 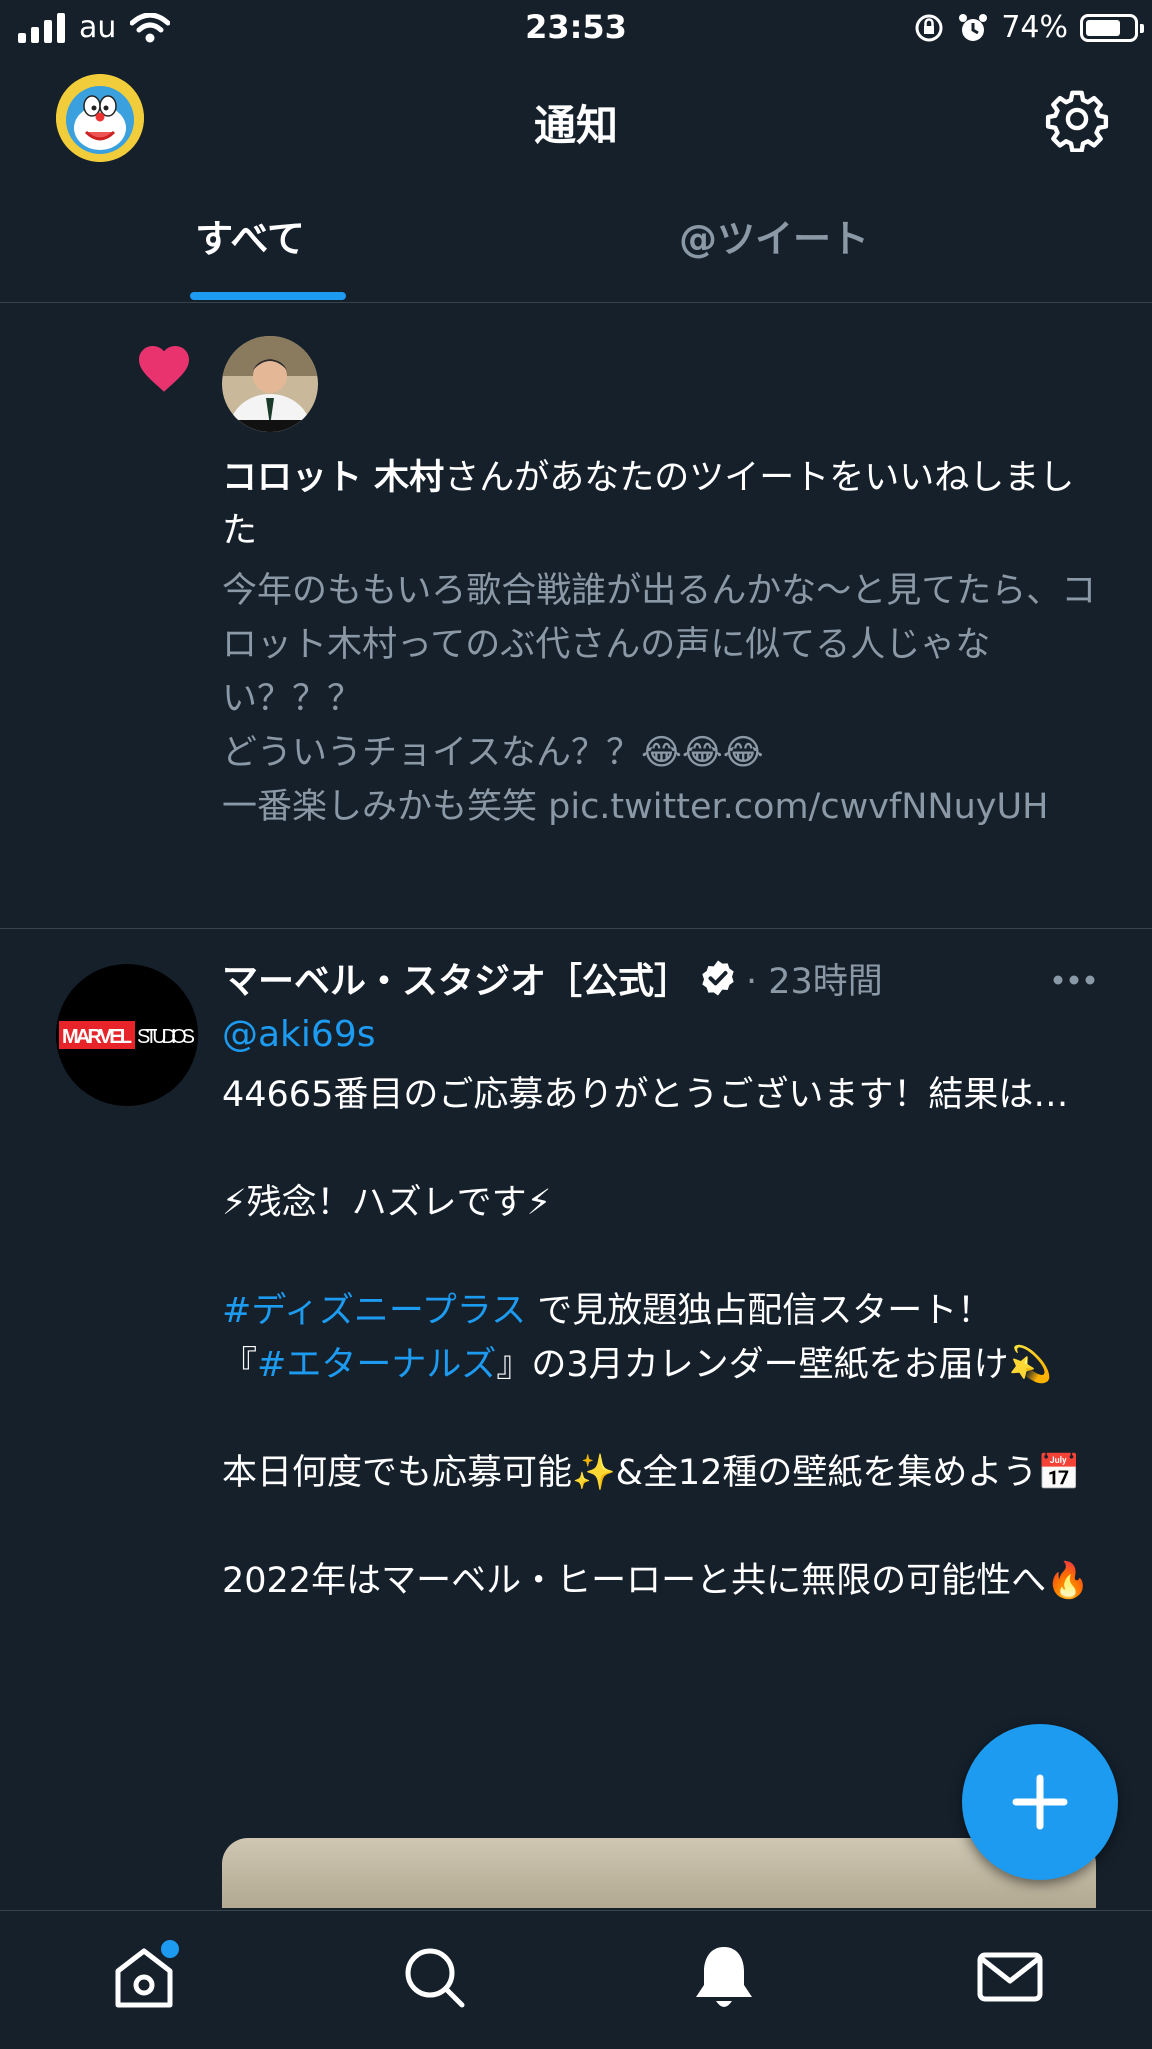 I want to click on nav-home, so click(x=144, y=1977).